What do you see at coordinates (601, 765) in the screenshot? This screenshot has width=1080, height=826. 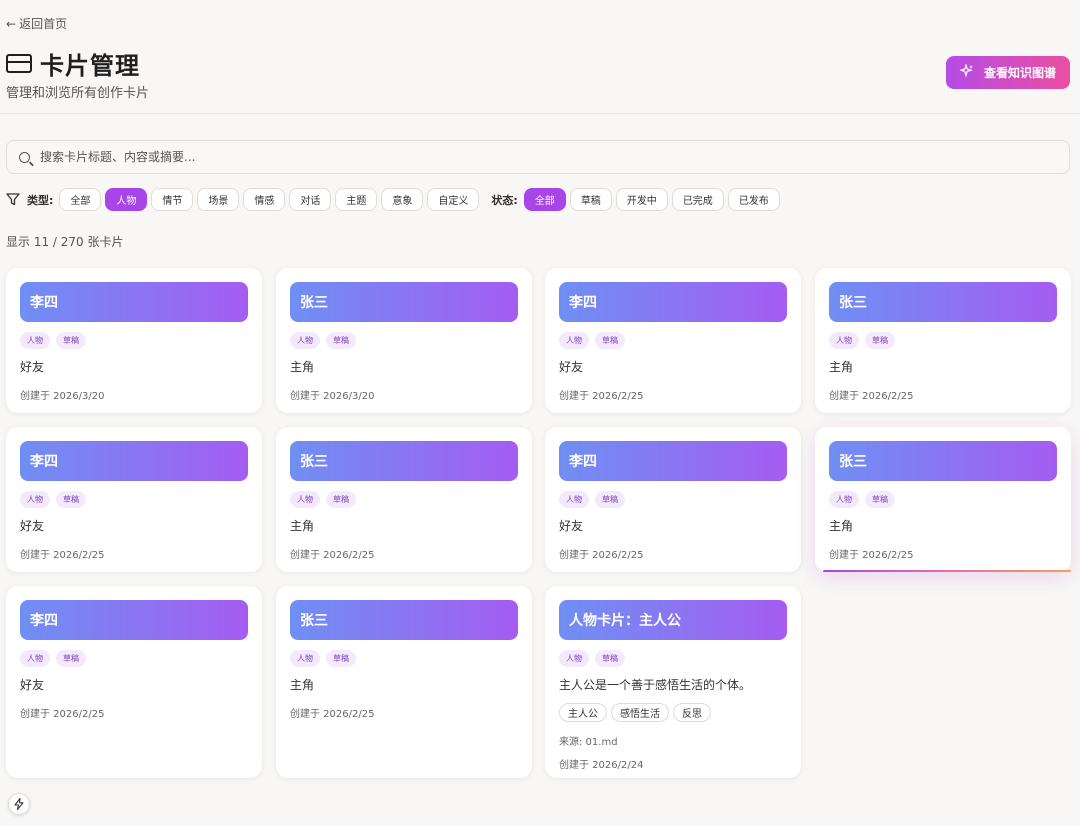 I see `card-date: 创建于 2026/2/24` at bounding box center [601, 765].